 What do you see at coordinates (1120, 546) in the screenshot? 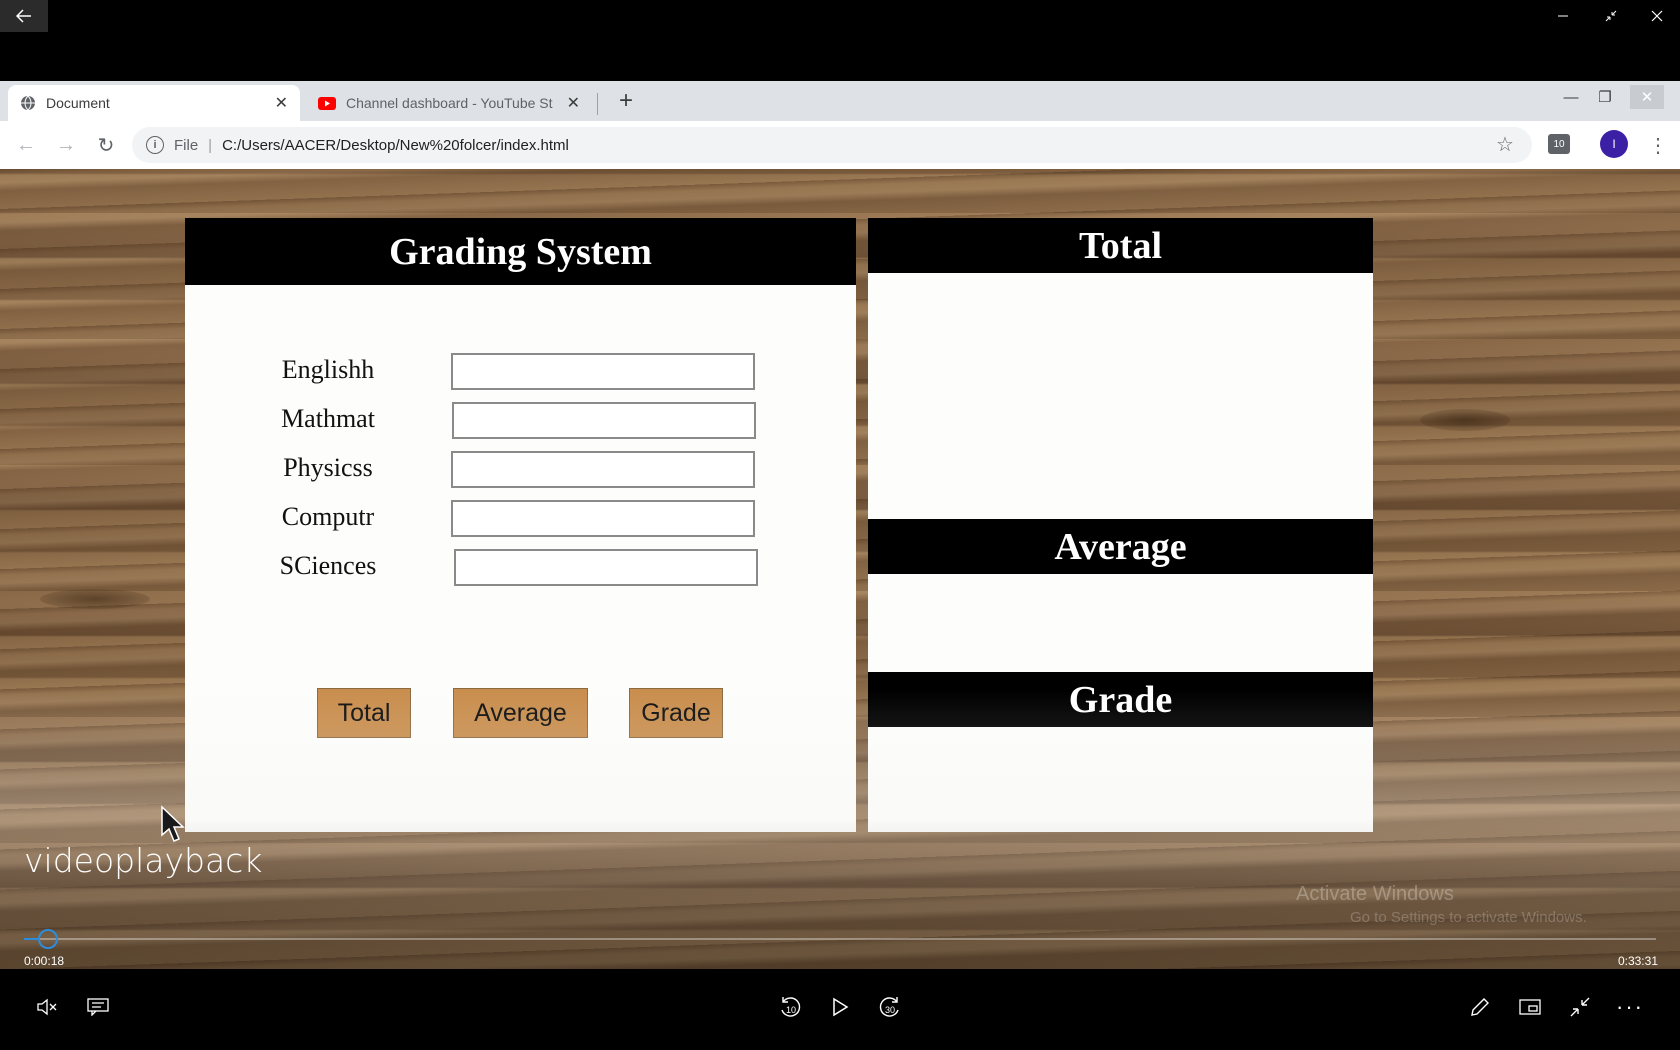
I see `average-heading: Average` at bounding box center [1120, 546].